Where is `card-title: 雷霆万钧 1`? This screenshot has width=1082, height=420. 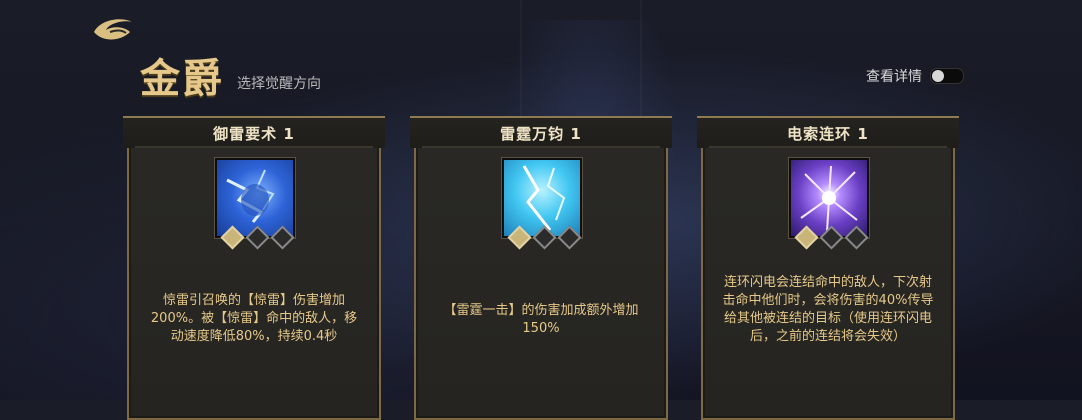
card-title: 雷霆万钧 1 is located at coordinates (541, 133).